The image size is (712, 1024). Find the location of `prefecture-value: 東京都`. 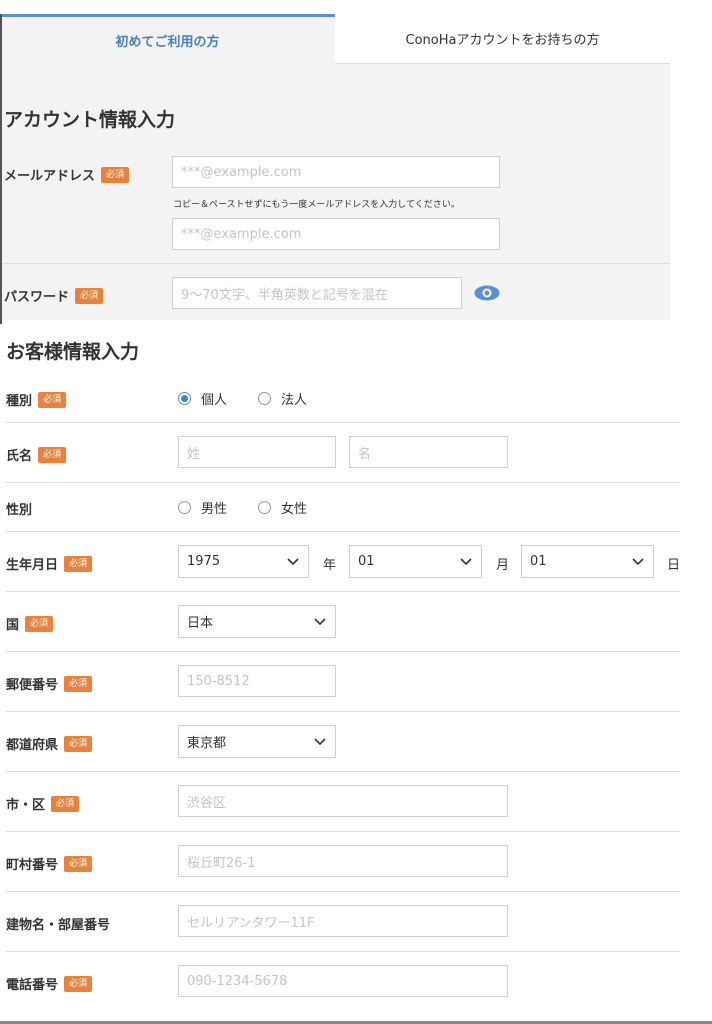

prefecture-value: 東京都 is located at coordinates (207, 743).